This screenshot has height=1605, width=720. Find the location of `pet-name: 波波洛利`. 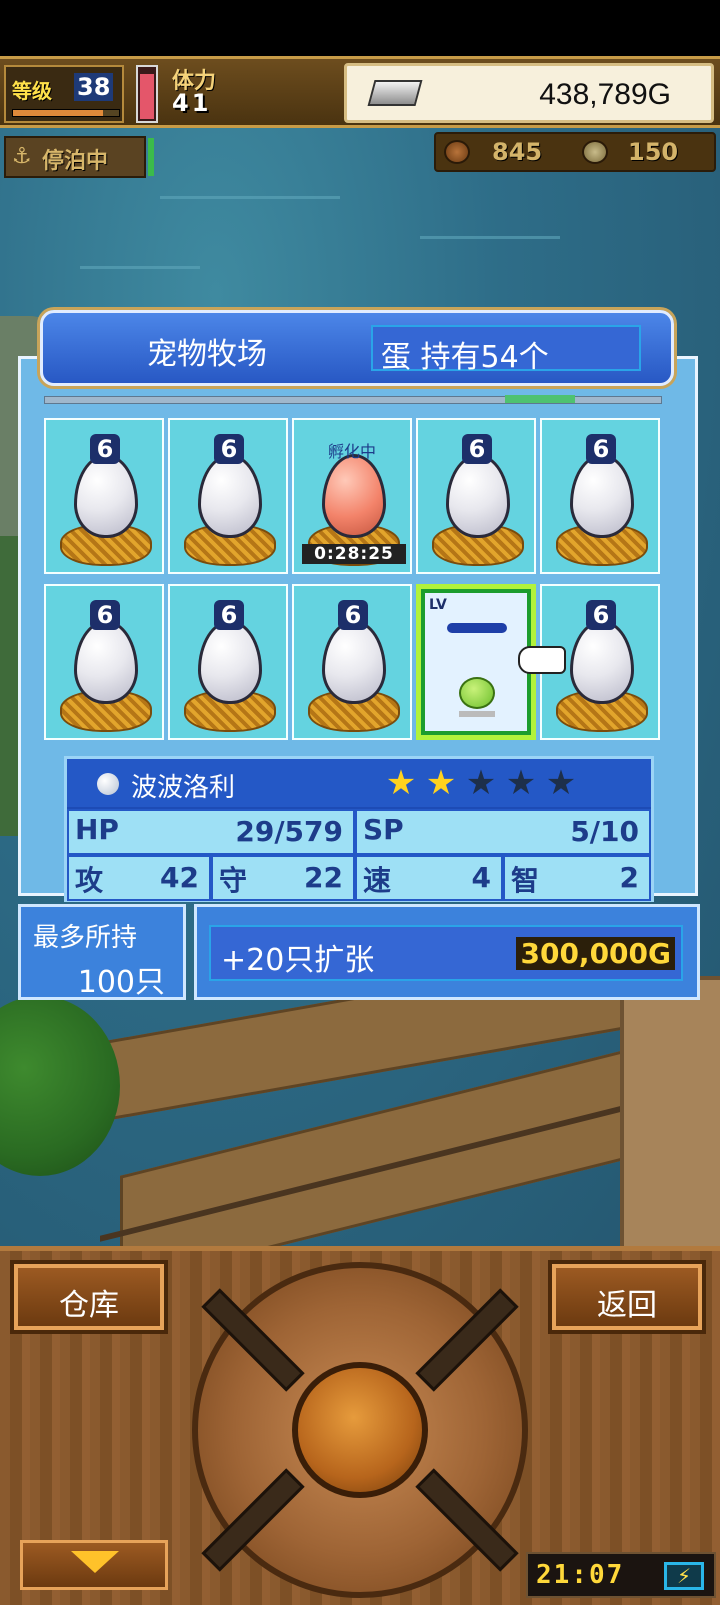

pet-name: 波波洛利 is located at coordinates (183, 788).